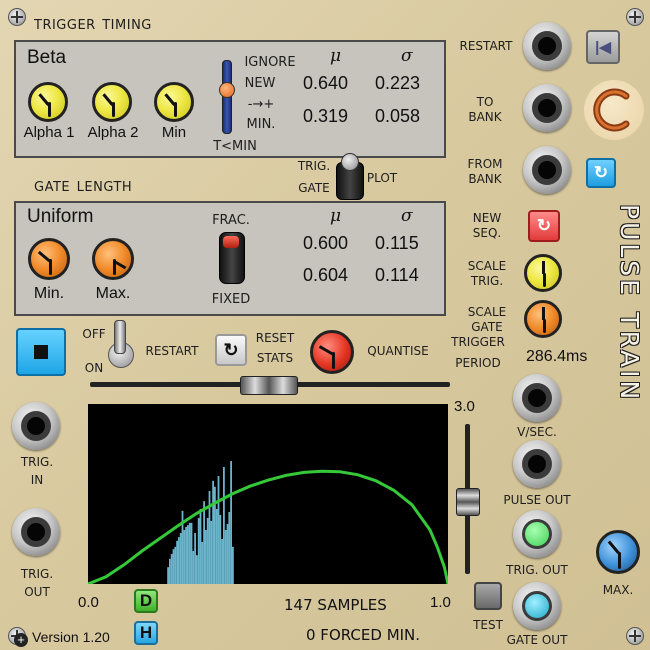 This screenshot has height=650, width=650. What do you see at coordinates (47, 57) in the screenshot?
I see `trigger-distribution-label: Beta` at bounding box center [47, 57].